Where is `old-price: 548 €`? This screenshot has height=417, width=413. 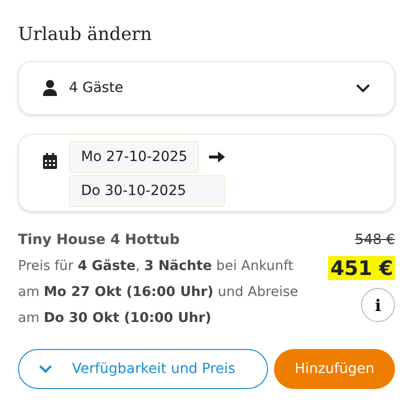 old-price: 548 € is located at coordinates (374, 240).